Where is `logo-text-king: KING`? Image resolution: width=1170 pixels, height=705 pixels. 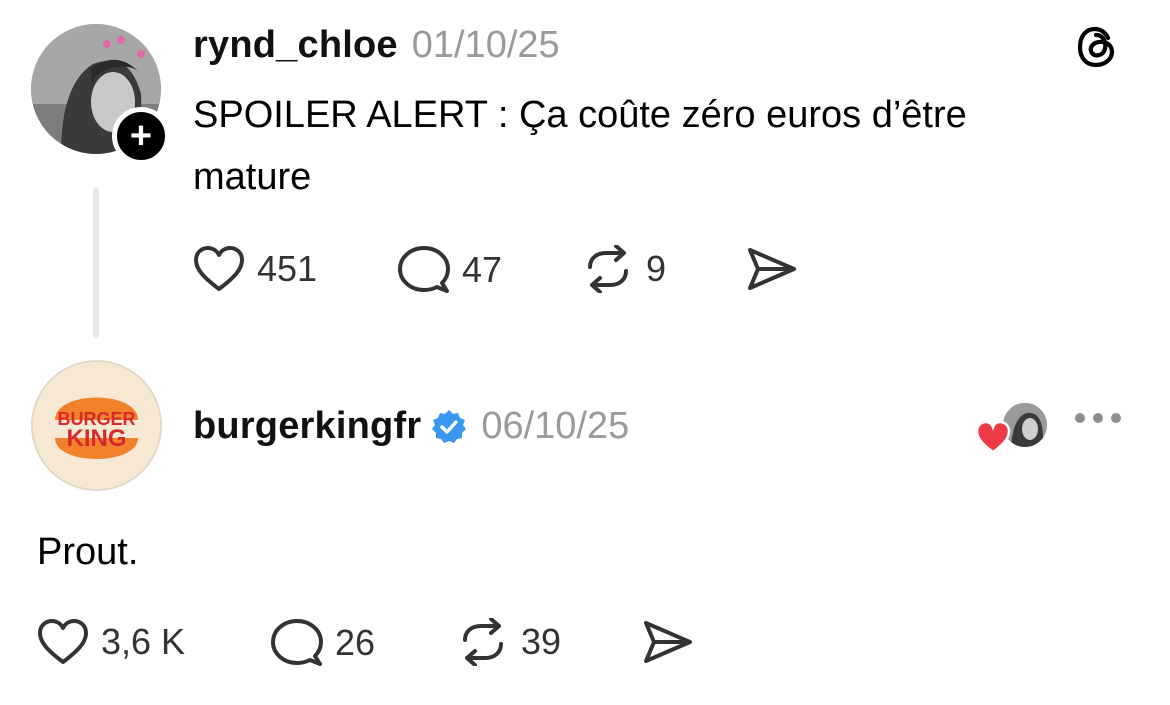
logo-text-king: KING is located at coordinates (97, 438).